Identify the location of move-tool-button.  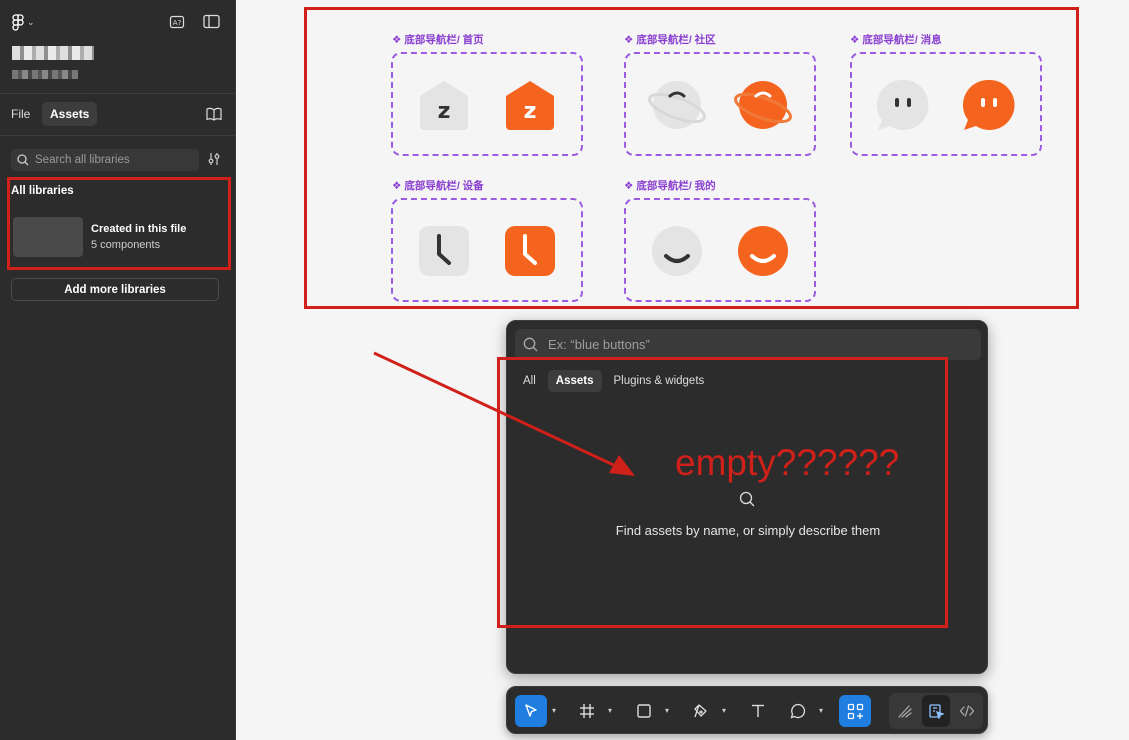
(531, 711).